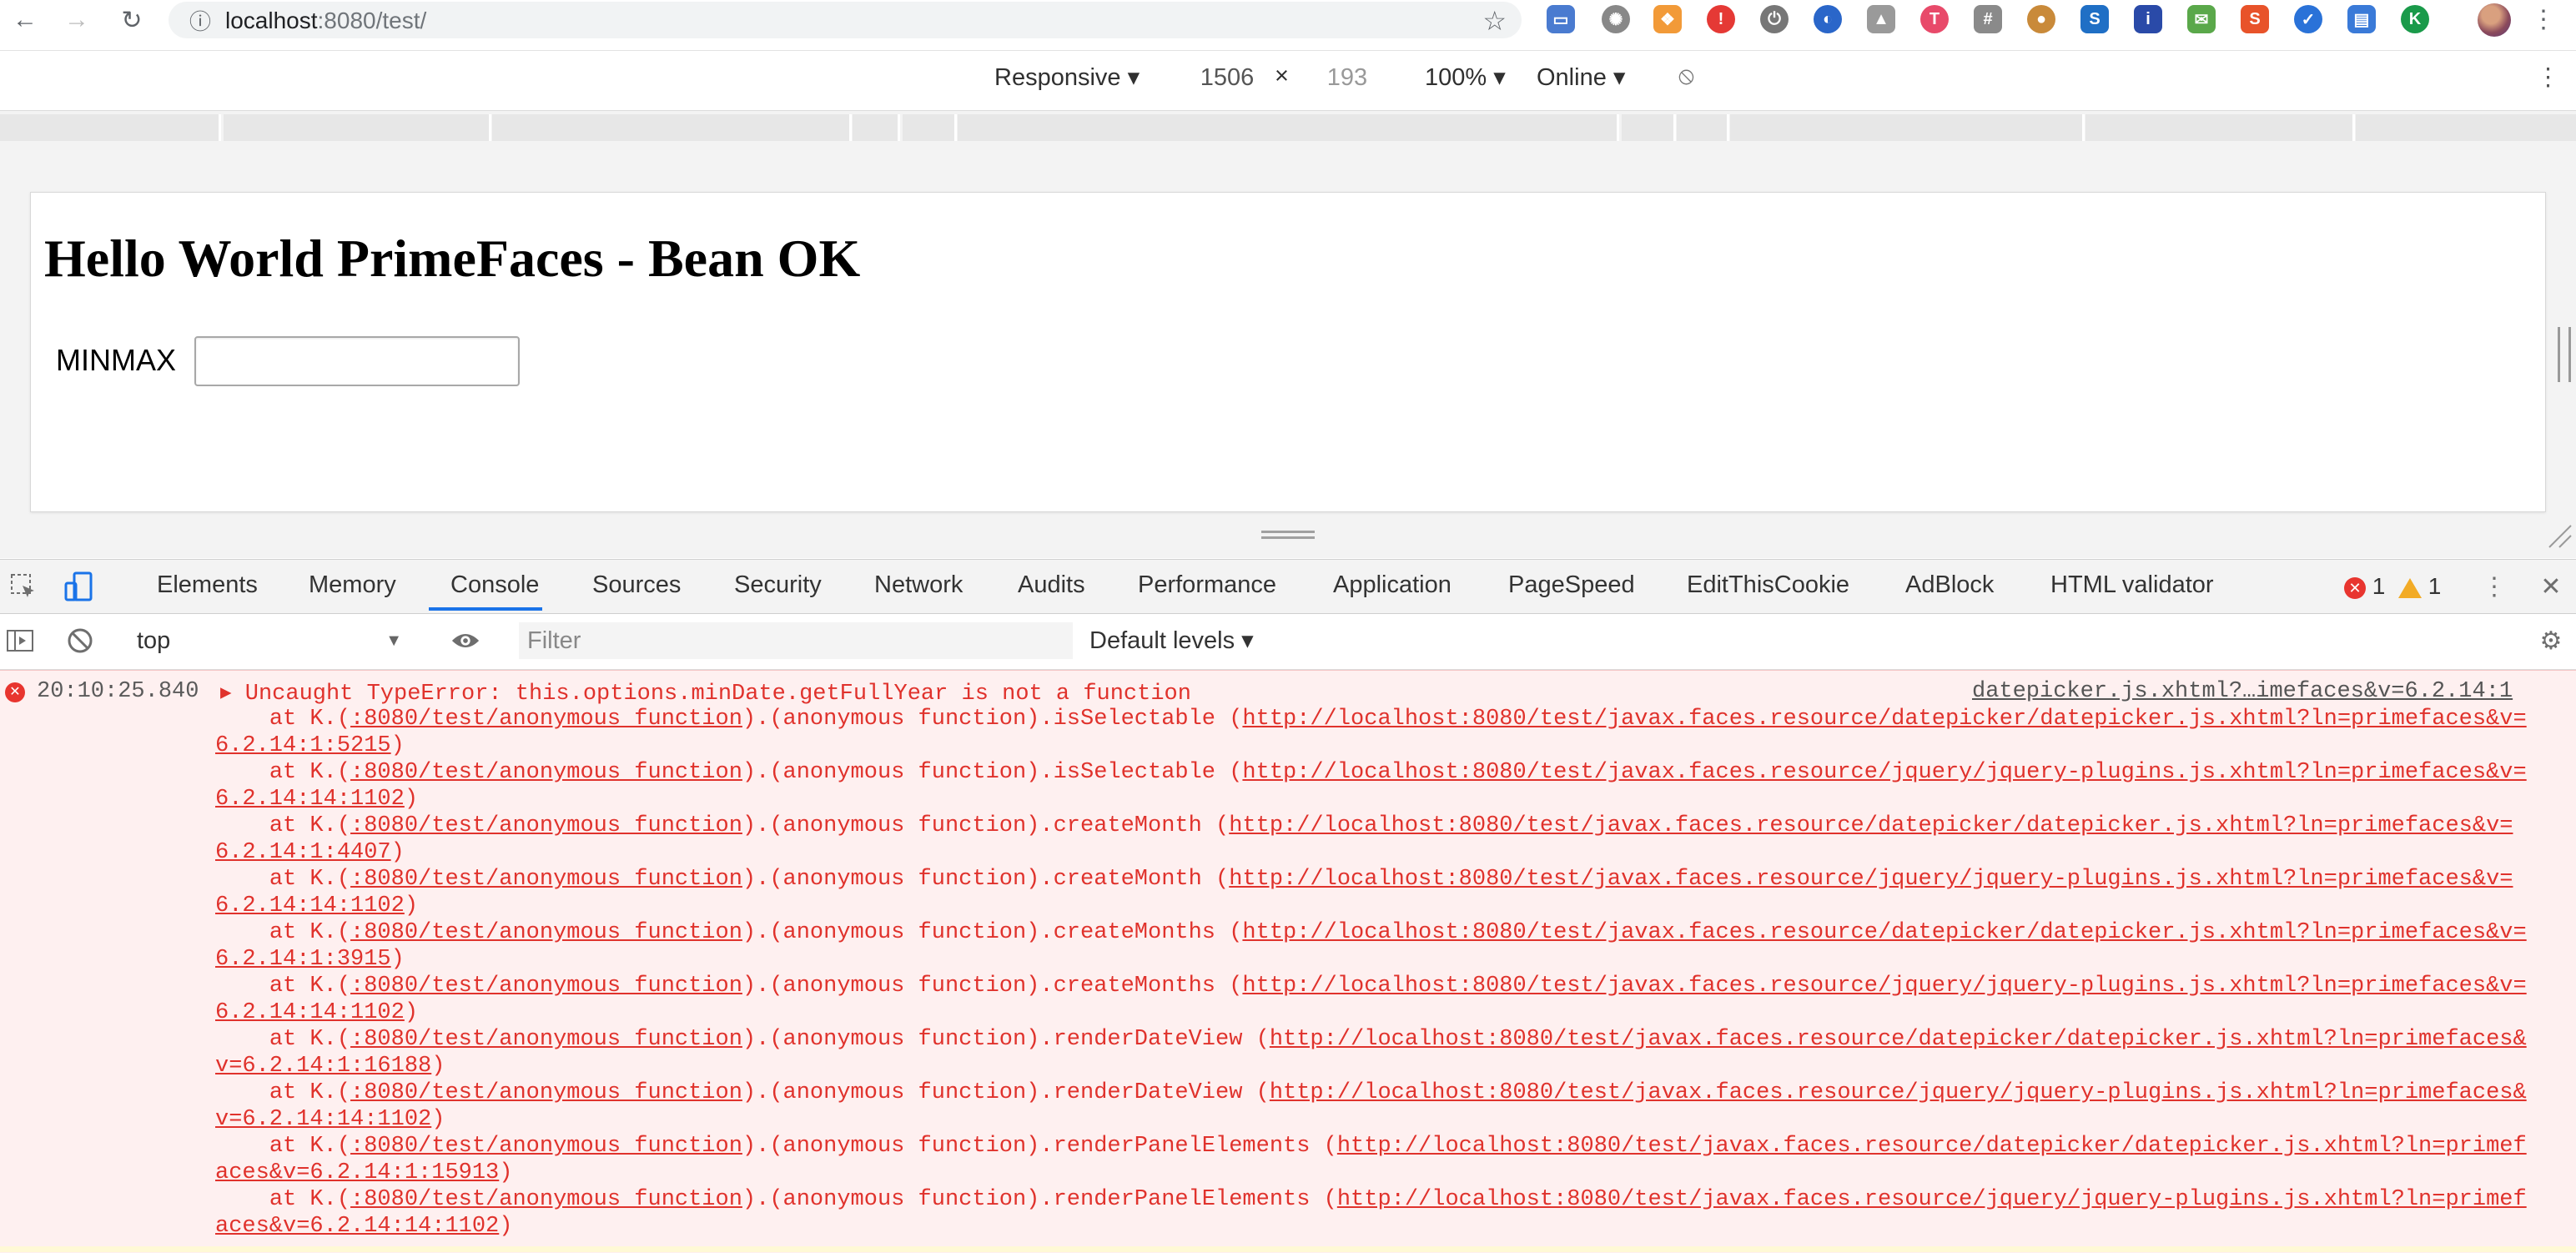 This screenshot has width=2576, height=1253. What do you see at coordinates (1207, 585) in the screenshot?
I see `tab-performance: Performance` at bounding box center [1207, 585].